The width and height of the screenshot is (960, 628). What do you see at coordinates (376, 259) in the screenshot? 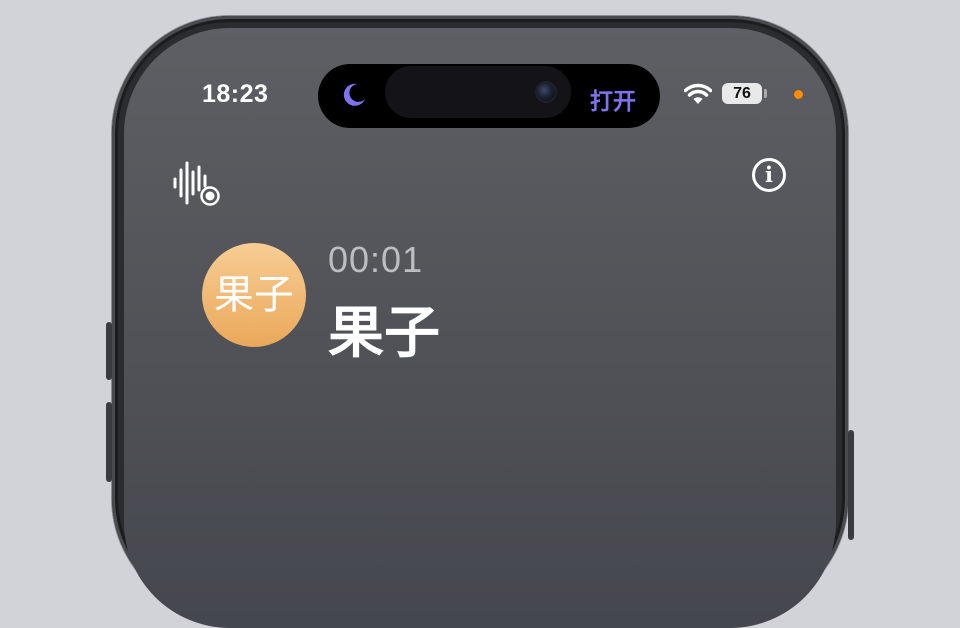
I see `call-duration: 00:01` at bounding box center [376, 259].